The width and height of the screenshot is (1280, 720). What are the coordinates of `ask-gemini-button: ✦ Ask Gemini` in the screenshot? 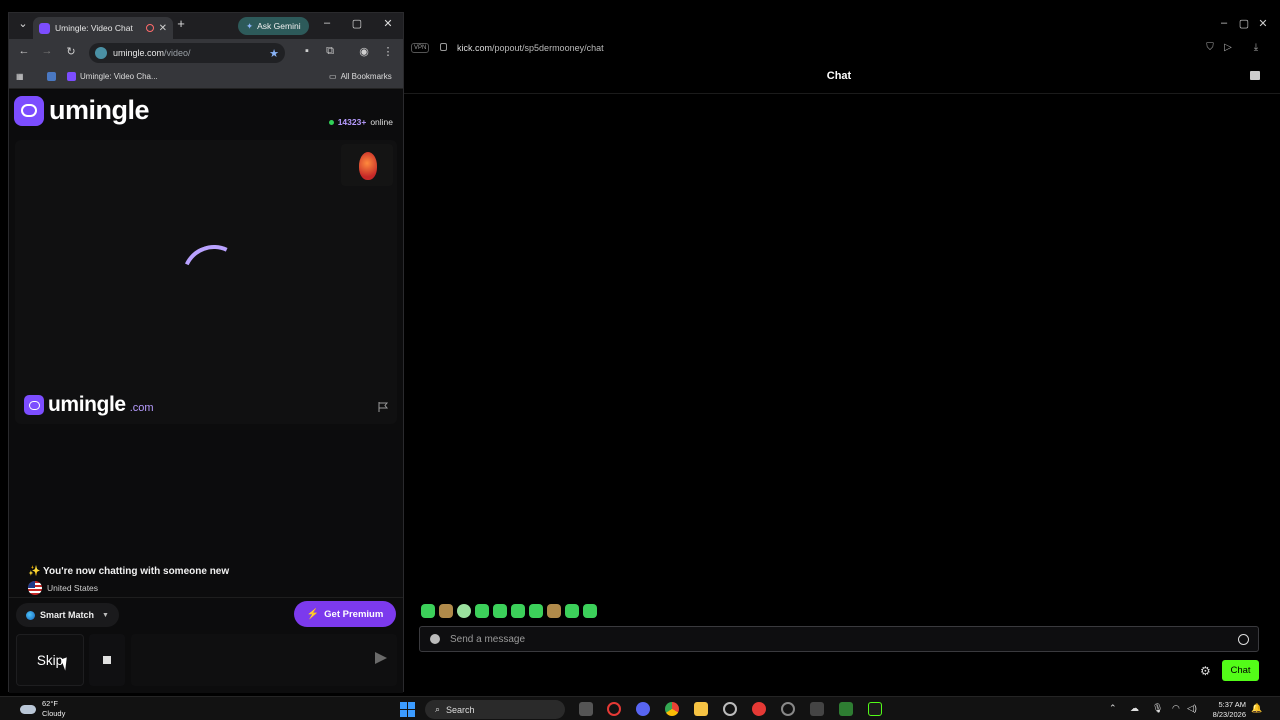 It's located at (273, 26).